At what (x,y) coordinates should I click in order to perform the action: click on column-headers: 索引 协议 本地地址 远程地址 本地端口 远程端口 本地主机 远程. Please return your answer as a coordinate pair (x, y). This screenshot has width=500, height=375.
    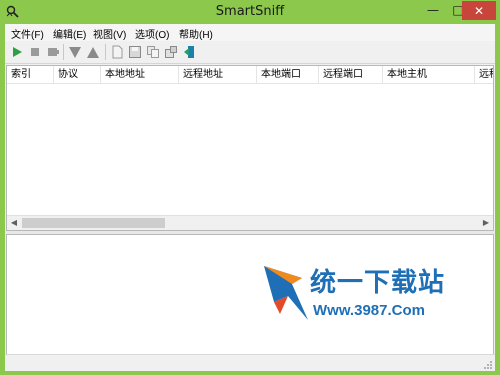
    Looking at the image, I should click on (250, 75).